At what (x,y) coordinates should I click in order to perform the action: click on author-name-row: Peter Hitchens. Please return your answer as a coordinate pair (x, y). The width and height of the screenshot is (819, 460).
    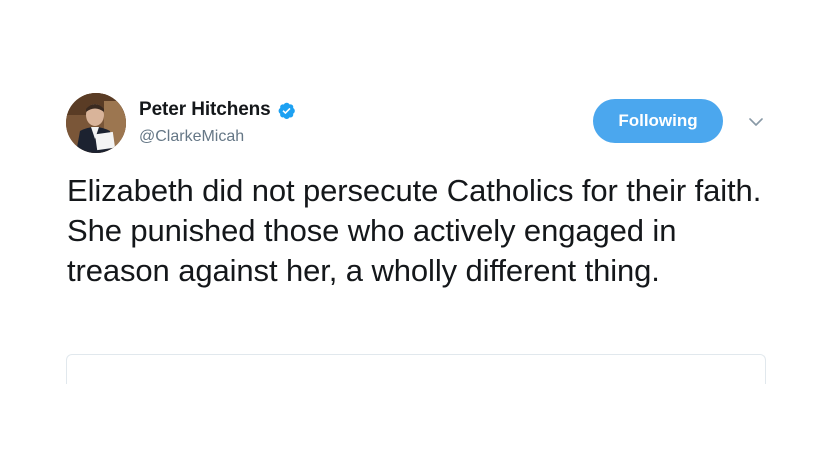
    Looking at the image, I should click on (217, 110).